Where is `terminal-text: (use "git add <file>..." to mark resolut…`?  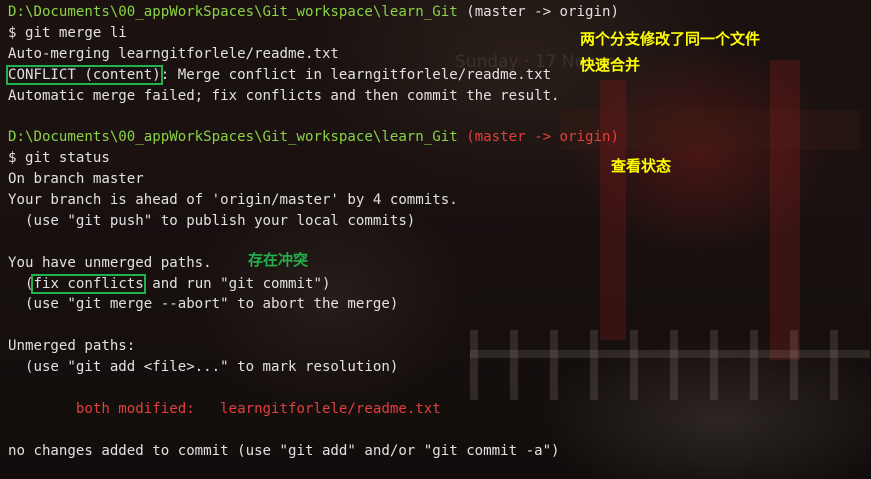 terminal-text: (use "git add <file>..." to mark resolut… is located at coordinates (203, 367).